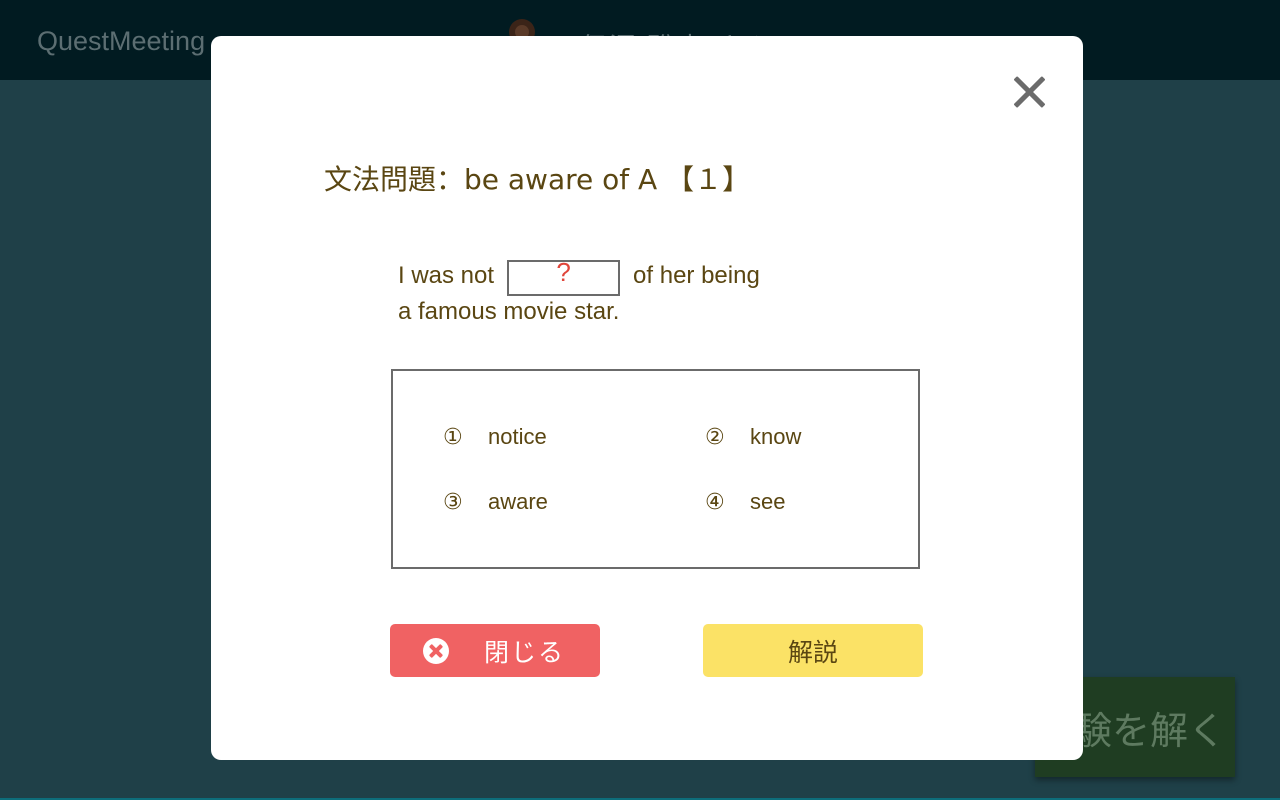 This screenshot has height=800, width=1280. I want to click on app-name: QuestMeeting, so click(121, 41).